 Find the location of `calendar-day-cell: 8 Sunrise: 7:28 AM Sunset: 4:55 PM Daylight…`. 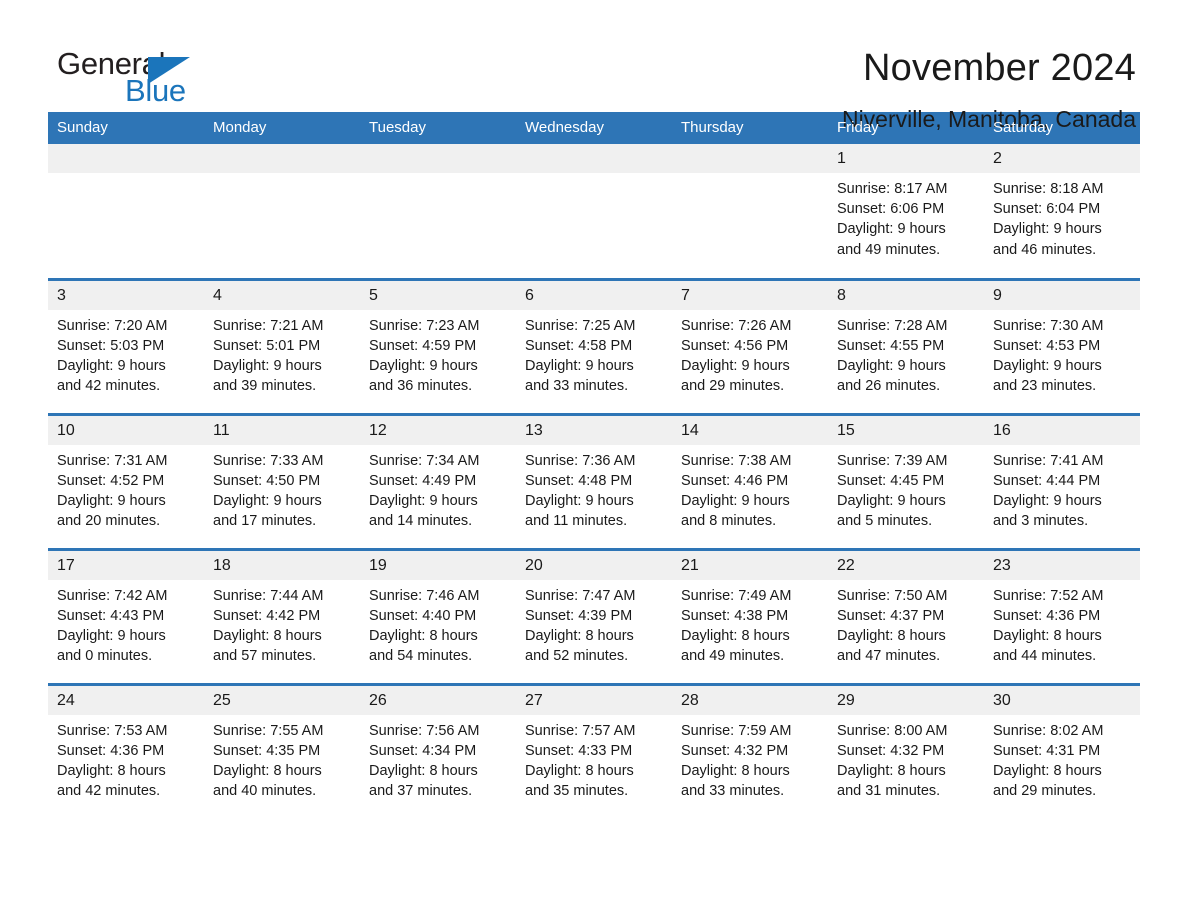

calendar-day-cell: 8 Sunrise: 7:28 AM Sunset: 4:55 PM Daylight… is located at coordinates (906, 345).